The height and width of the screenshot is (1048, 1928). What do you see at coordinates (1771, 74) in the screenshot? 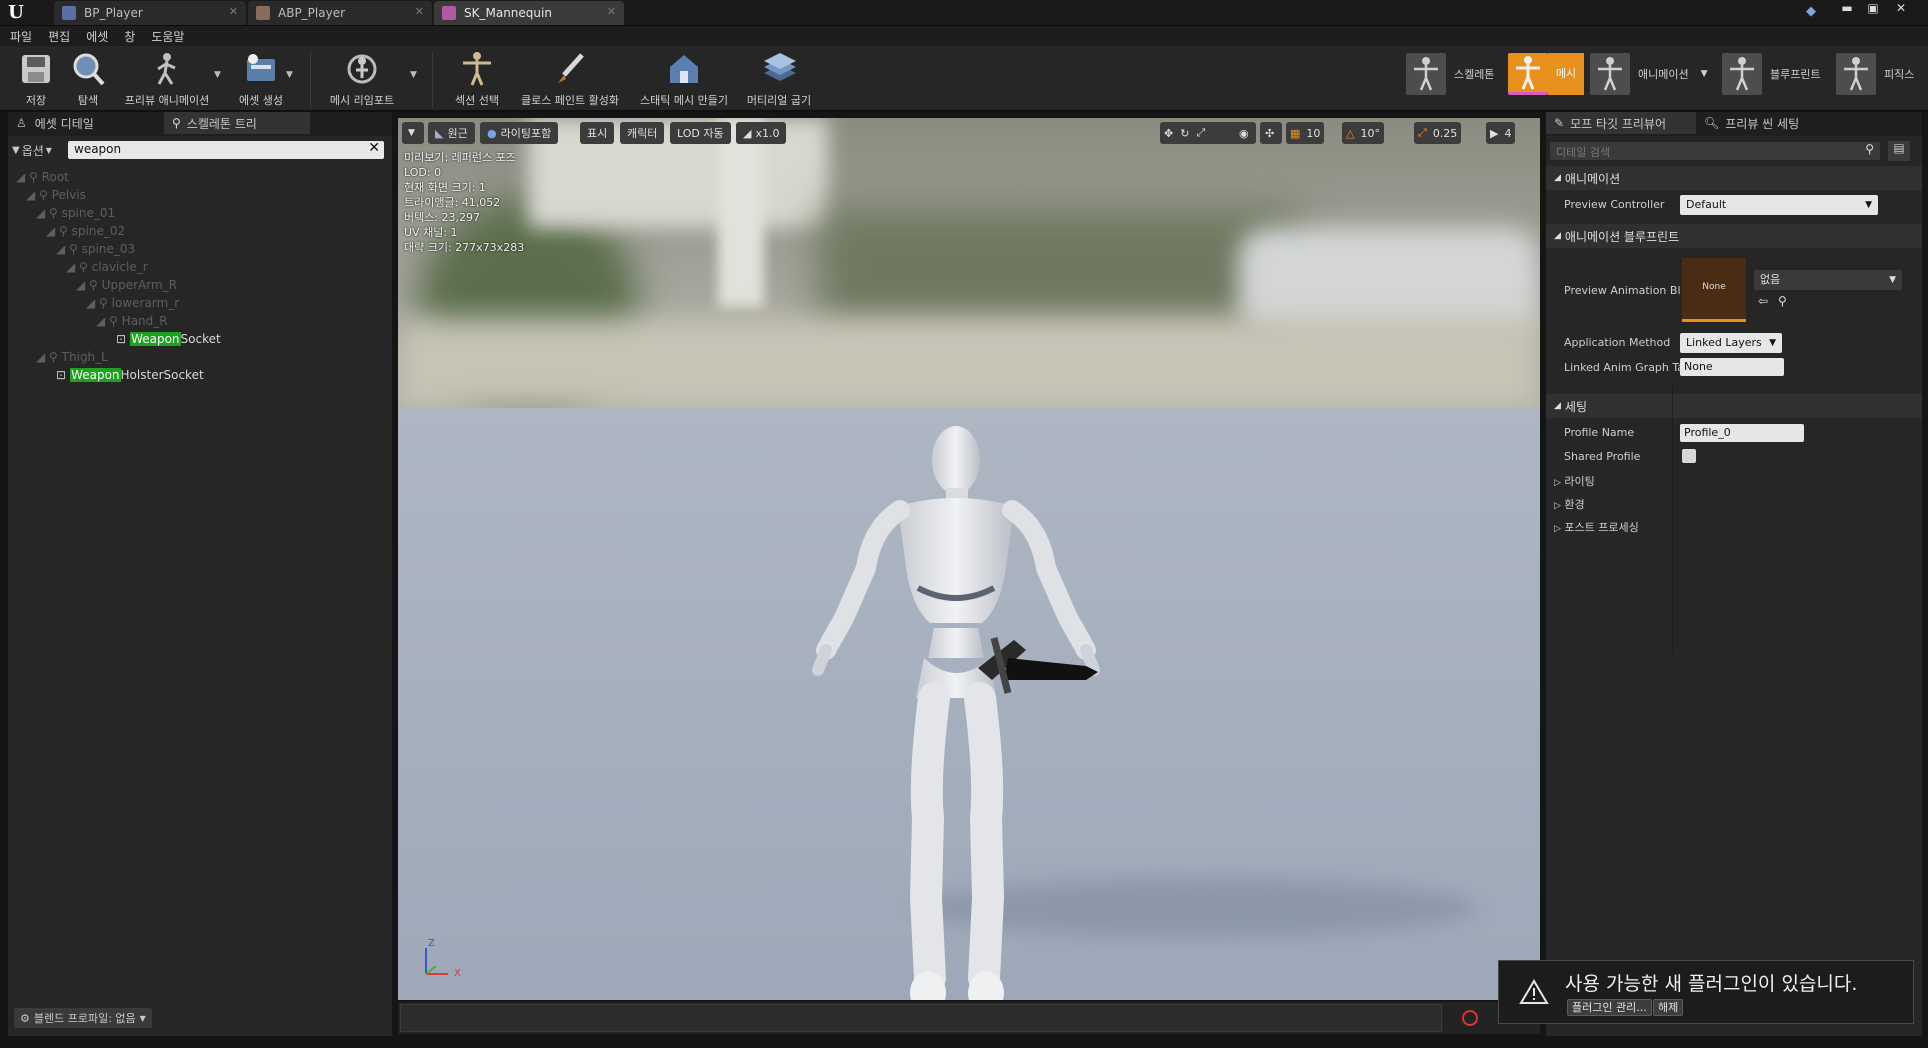
I see `mode-blueprint-button: 블루프린트` at bounding box center [1771, 74].